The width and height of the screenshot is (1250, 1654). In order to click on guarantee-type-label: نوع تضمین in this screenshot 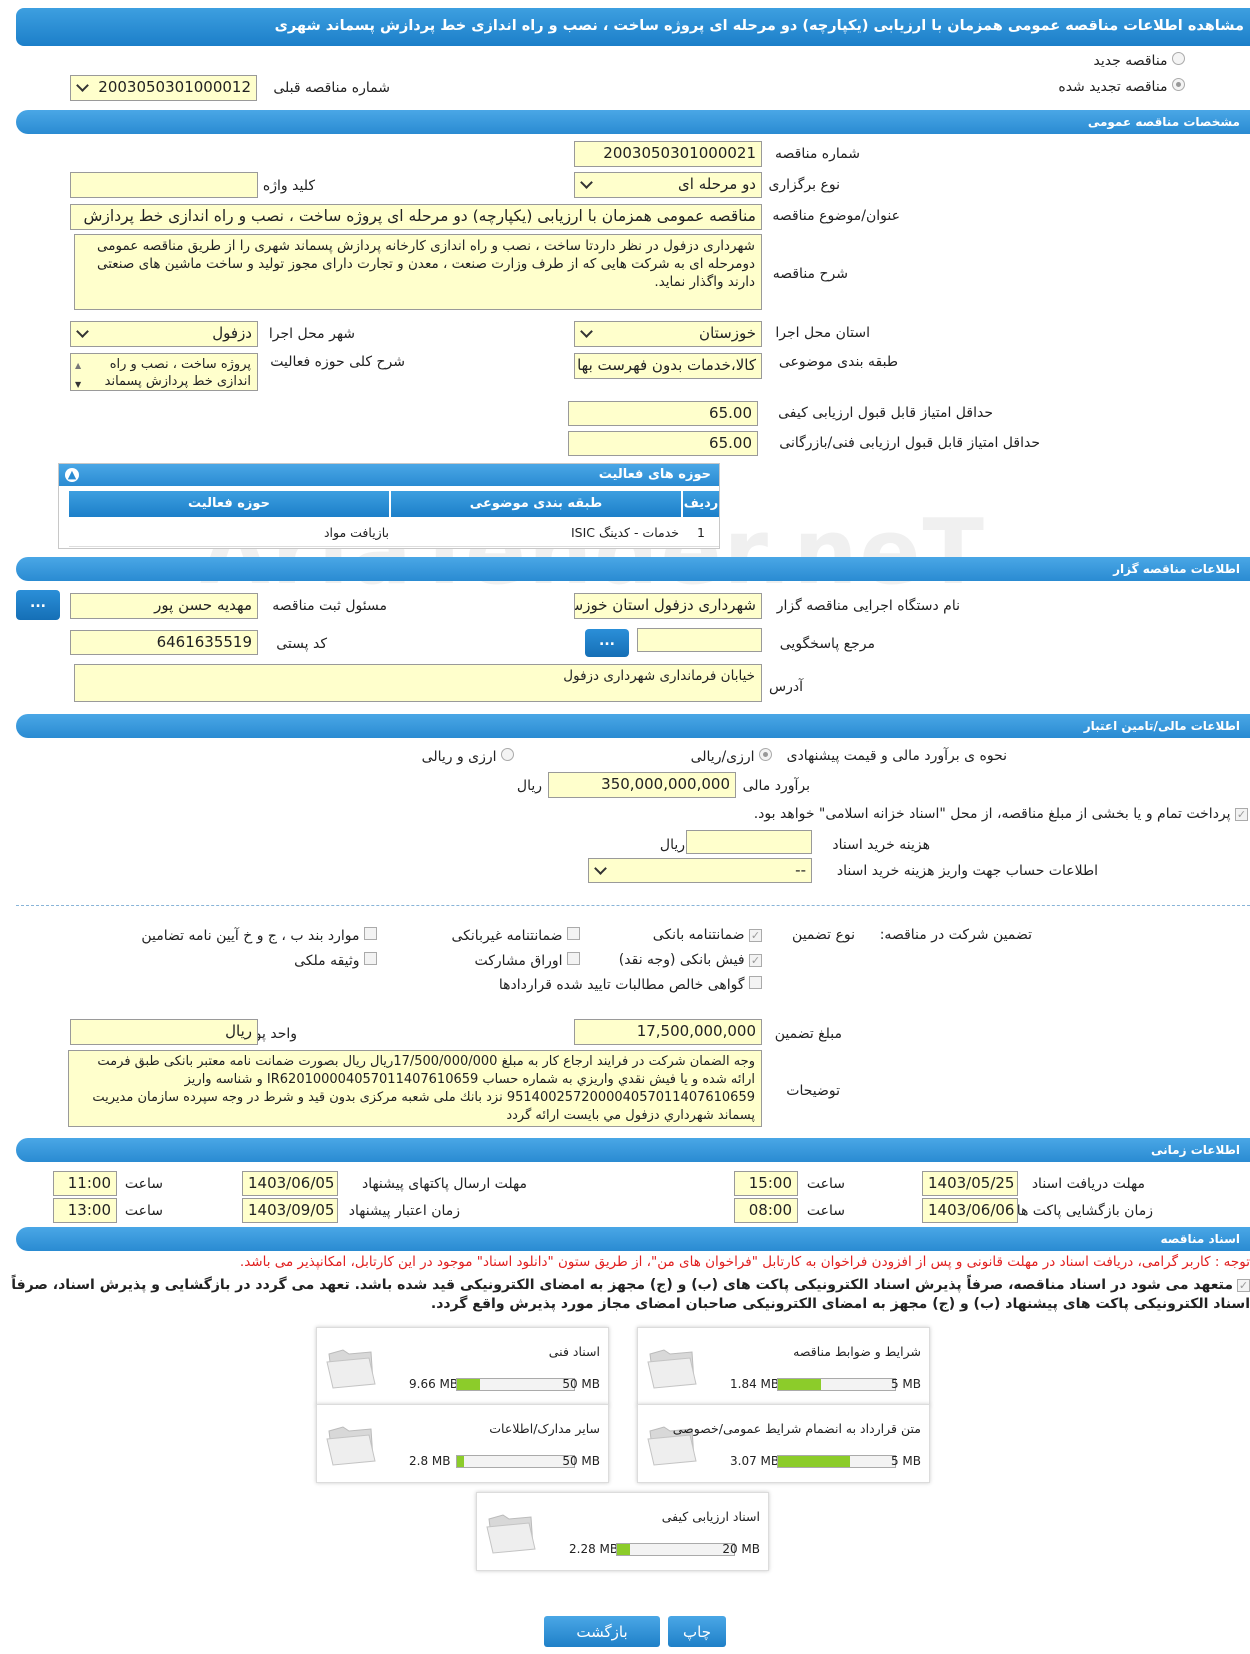, I will do `click(823, 935)`.